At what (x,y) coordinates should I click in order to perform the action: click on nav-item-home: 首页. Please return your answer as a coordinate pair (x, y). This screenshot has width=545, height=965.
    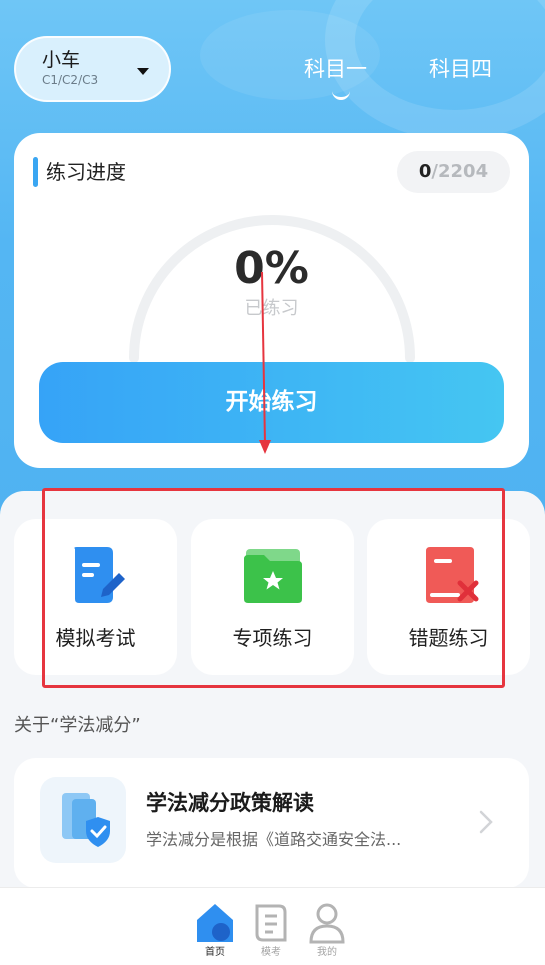
    Looking at the image, I should click on (215, 930).